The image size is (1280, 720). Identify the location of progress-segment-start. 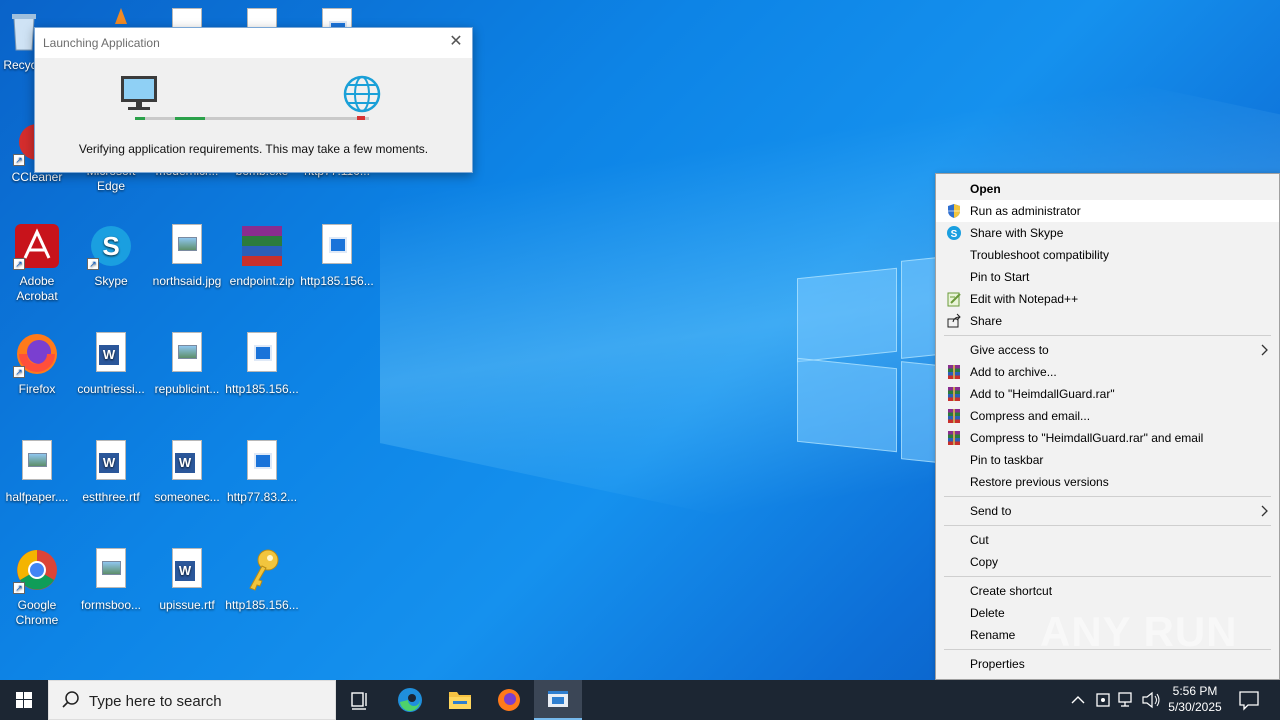
(140, 118).